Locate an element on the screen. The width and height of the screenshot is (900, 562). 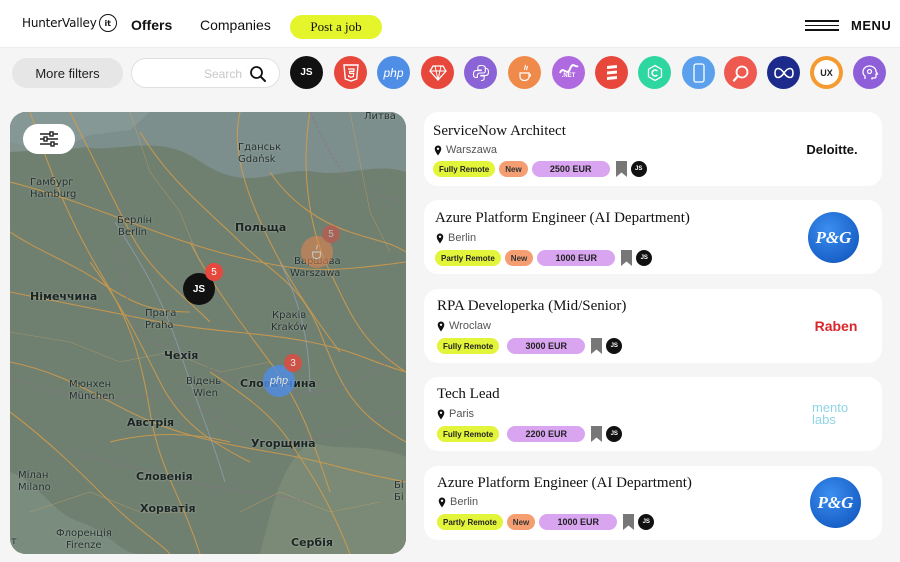
job-tags: Fully Remote 2200 EUR JS is located at coordinates (530, 434).